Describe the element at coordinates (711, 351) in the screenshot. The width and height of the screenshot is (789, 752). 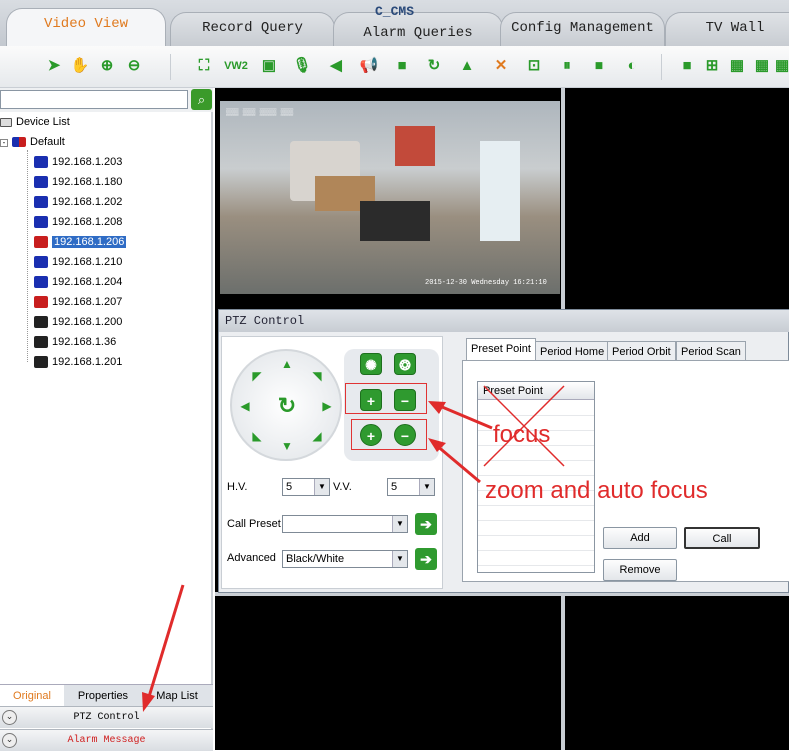
I see `tab-period-scan: Period Scan` at that location.